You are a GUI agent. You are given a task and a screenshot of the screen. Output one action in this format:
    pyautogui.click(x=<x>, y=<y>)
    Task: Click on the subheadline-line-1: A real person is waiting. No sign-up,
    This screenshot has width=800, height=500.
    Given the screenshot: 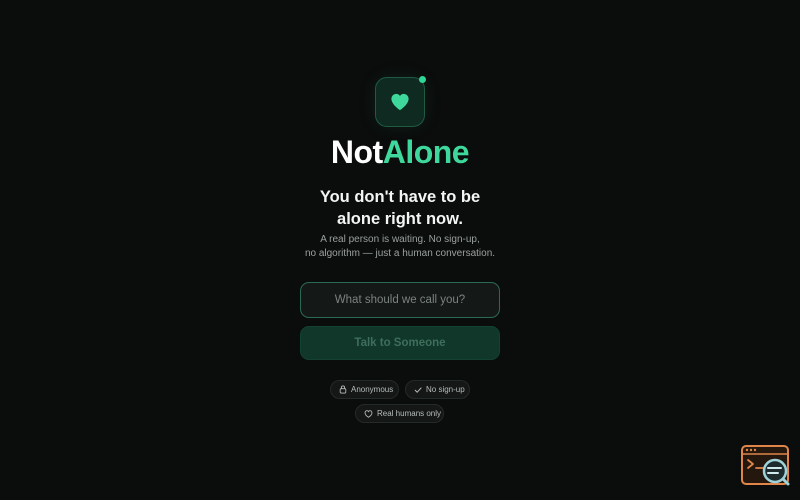 What is the action you would take?
    pyautogui.click(x=400, y=239)
    